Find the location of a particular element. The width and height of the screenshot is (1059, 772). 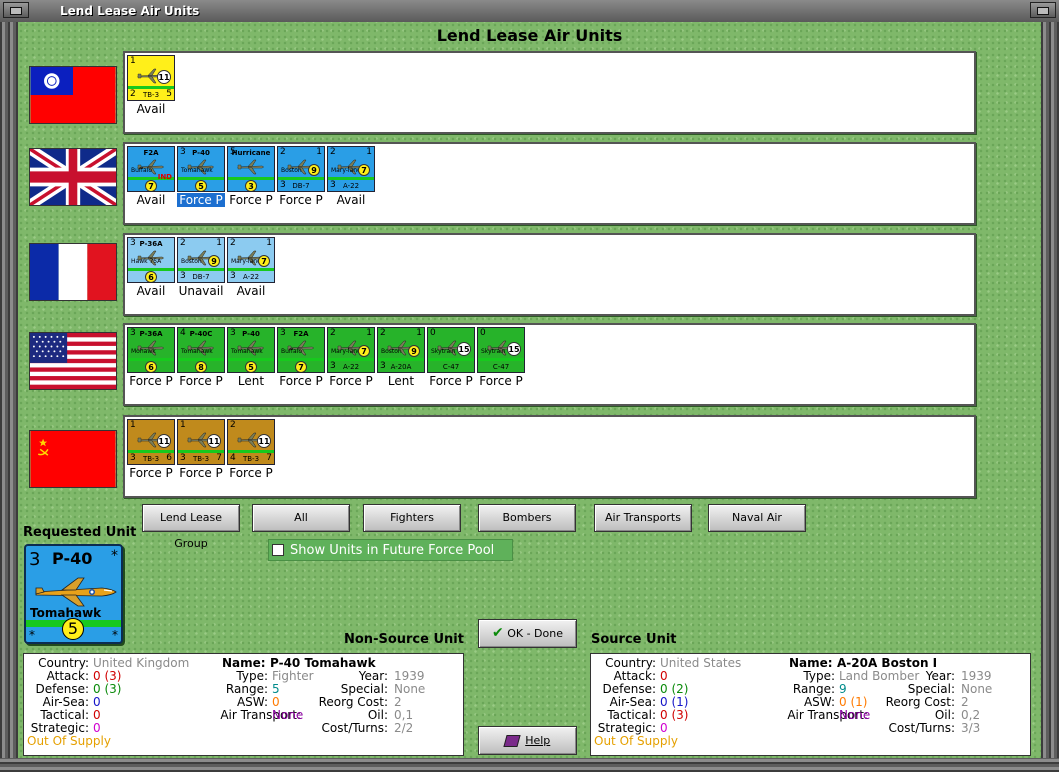

unit-model: Hurricane is located at coordinates (251, 153).